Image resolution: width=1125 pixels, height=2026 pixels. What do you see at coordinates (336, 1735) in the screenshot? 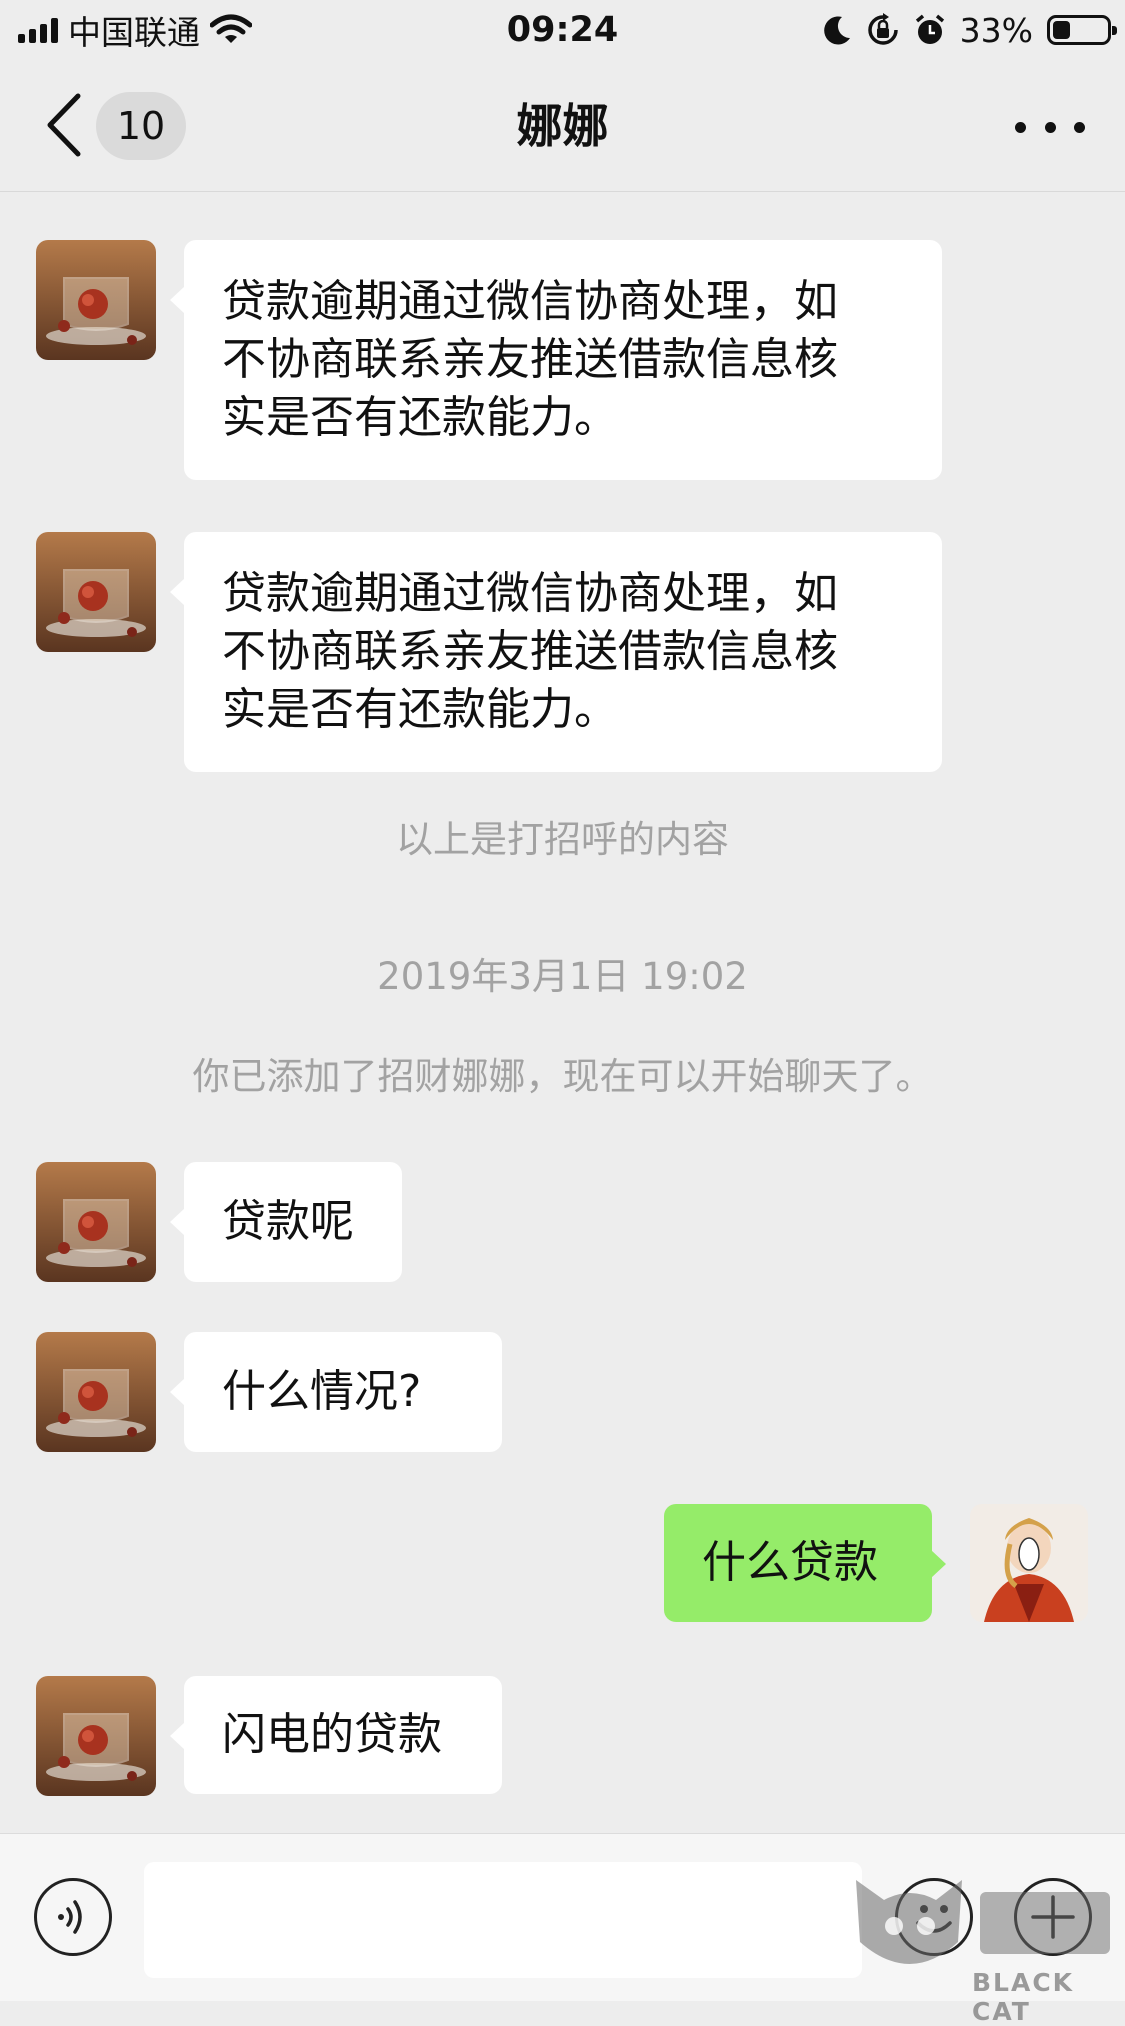
I see `contact-message-bubble: 闪电的贷款` at bounding box center [336, 1735].